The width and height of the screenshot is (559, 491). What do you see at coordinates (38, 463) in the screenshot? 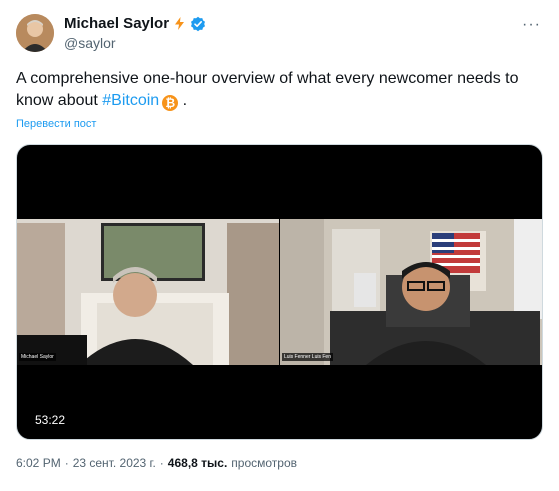
I see `tweet-time: 6:02 PM` at bounding box center [38, 463].